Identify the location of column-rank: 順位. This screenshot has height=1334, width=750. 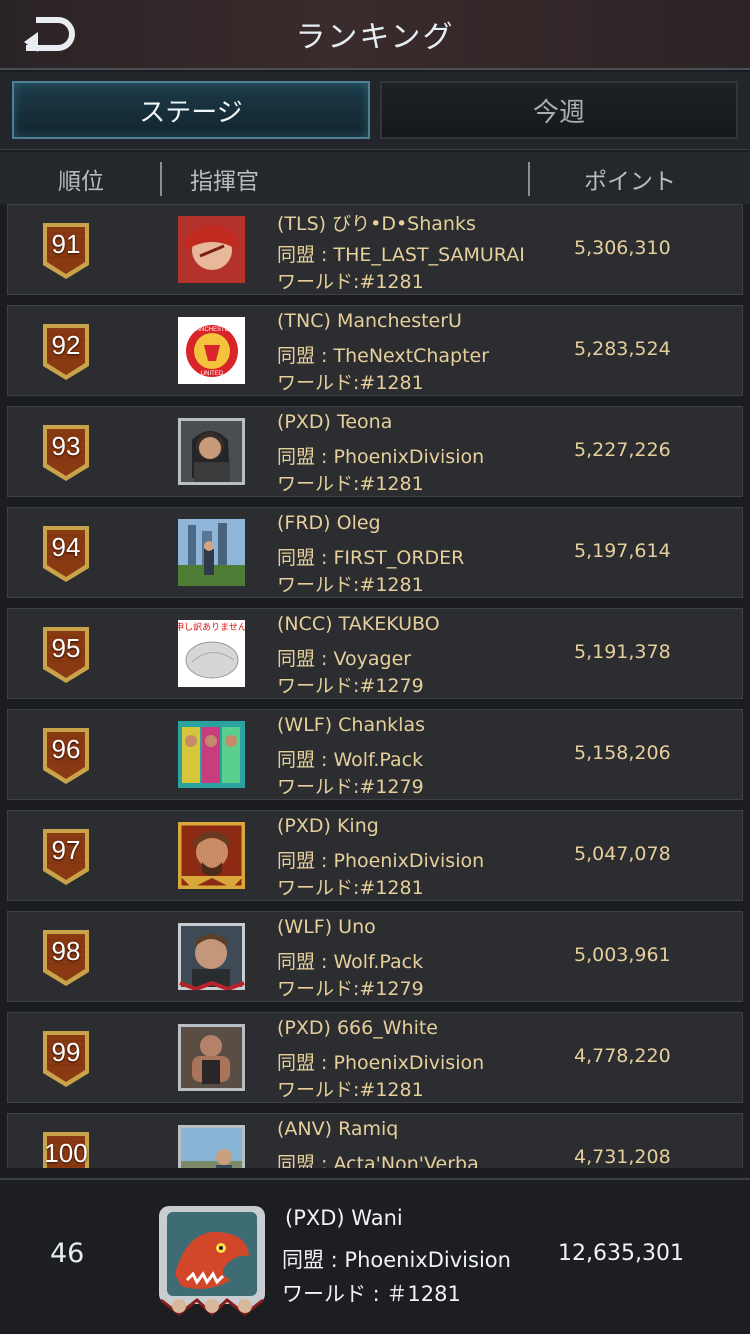
(81, 182).